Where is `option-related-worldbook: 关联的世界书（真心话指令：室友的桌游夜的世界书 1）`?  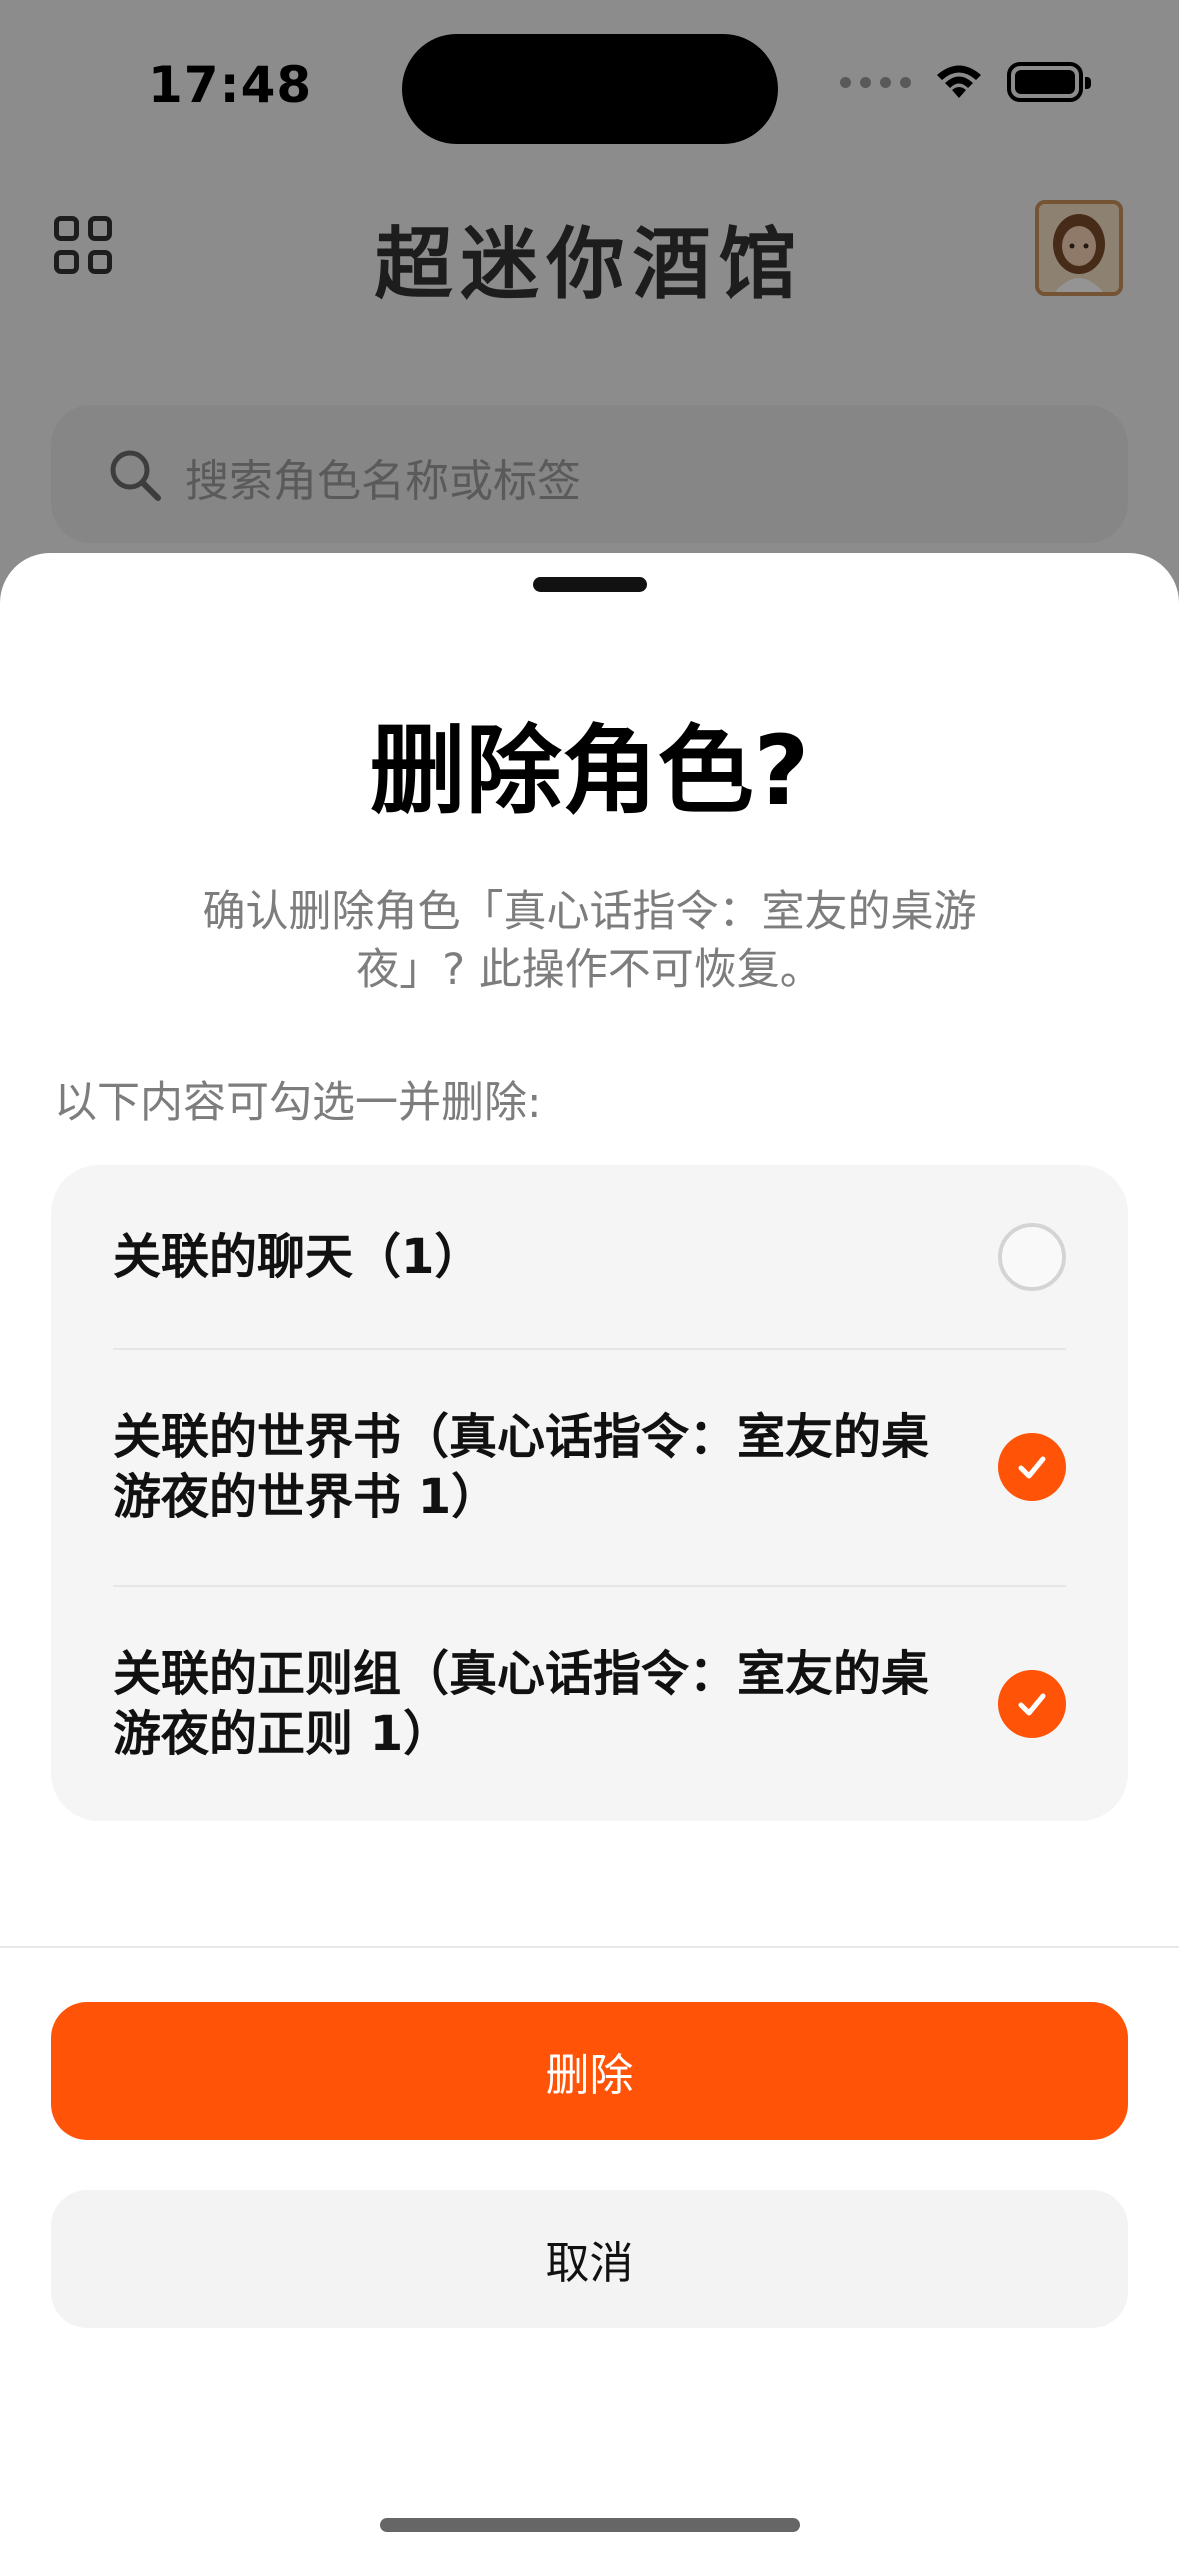 option-related-worldbook: 关联的世界书（真心话指令：室友的桌游夜的世界书 1） is located at coordinates (589, 1467).